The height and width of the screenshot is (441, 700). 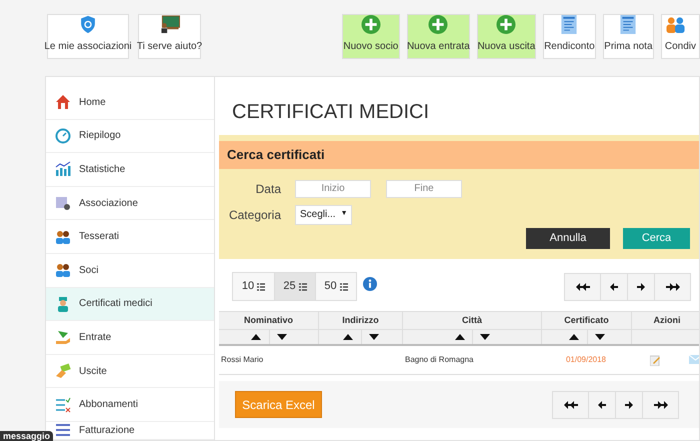 What do you see at coordinates (439, 360) in the screenshot?
I see `table-cell-text: Bagno di Romagna` at bounding box center [439, 360].